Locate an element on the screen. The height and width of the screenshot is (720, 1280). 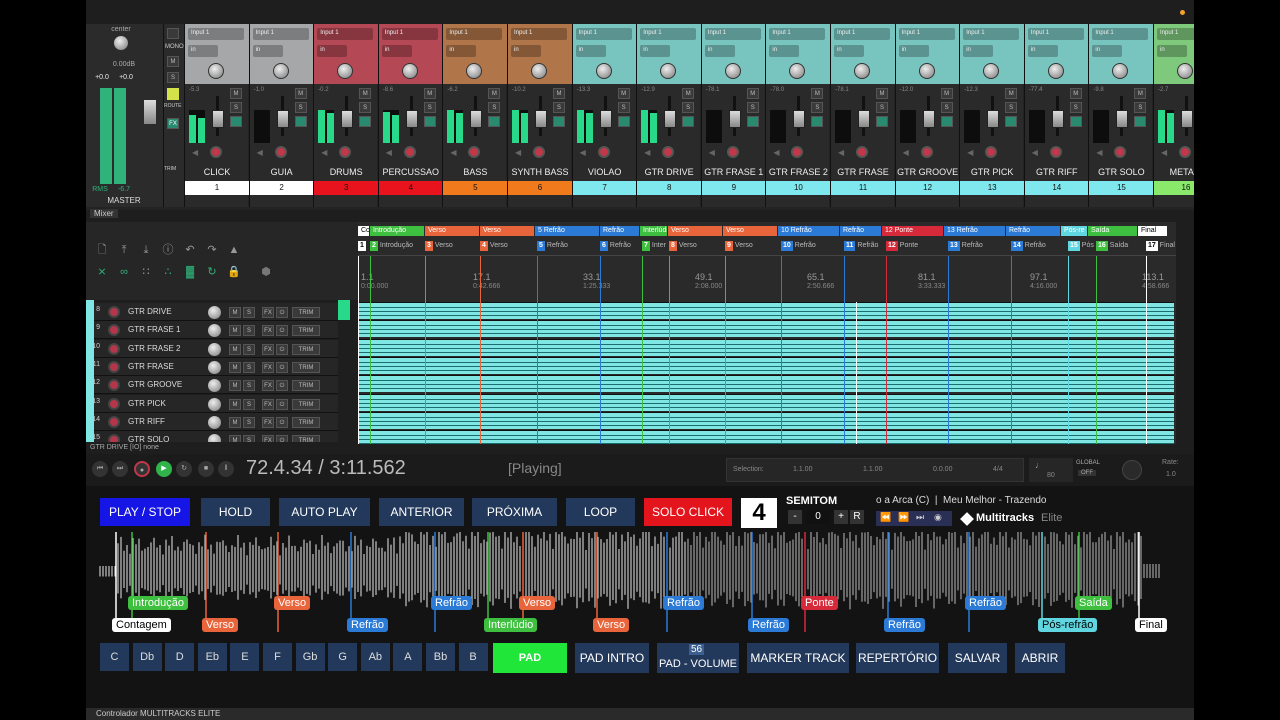
section-label: Verso is located at coordinates (292, 603).